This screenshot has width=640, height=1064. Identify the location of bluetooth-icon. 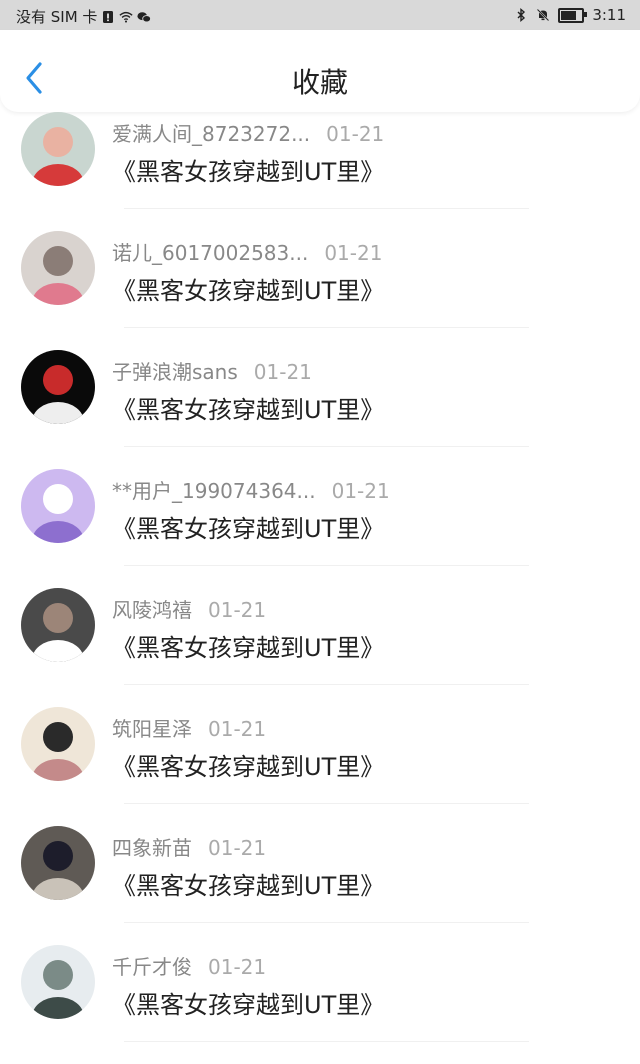
(521, 15).